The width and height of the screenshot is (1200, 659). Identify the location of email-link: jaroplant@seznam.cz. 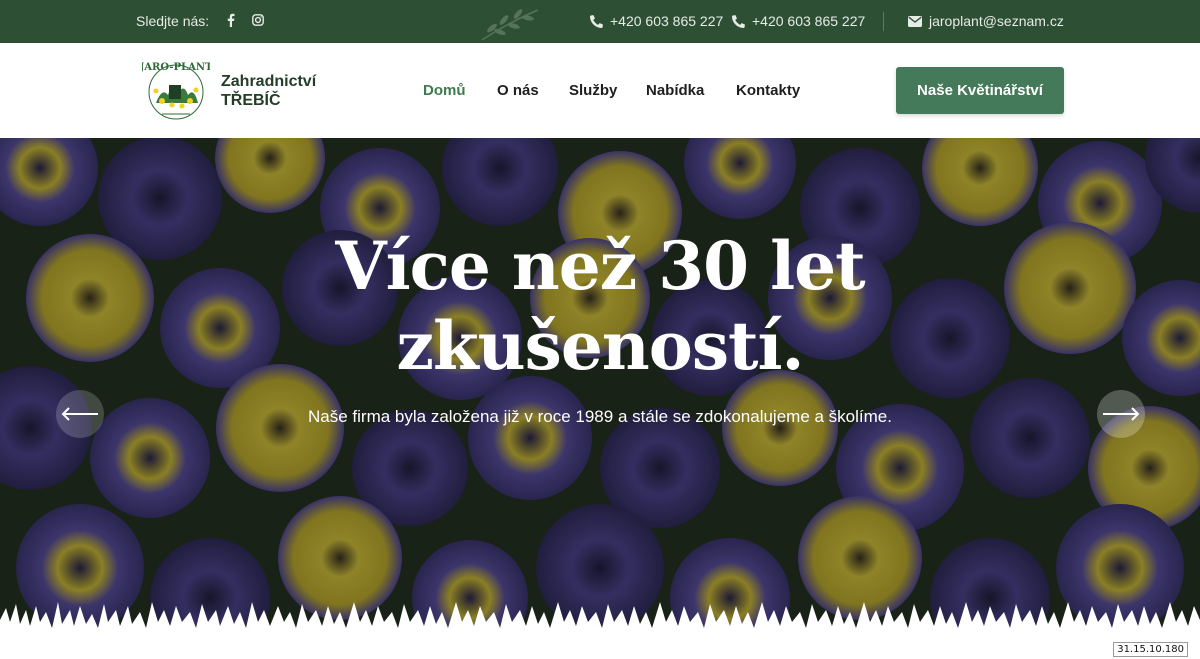
(986, 21).